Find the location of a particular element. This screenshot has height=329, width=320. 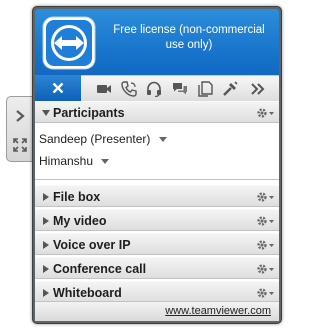

chat-icon is located at coordinates (180, 89).